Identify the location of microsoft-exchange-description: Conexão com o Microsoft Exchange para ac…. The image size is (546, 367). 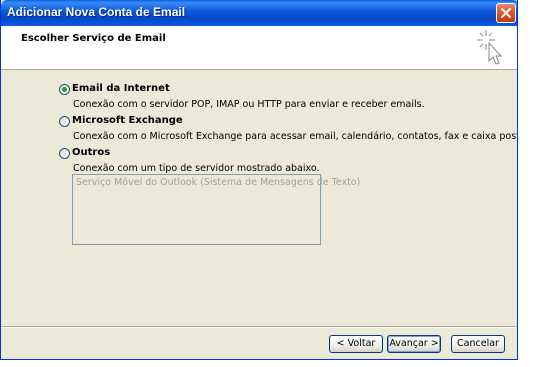
(295, 136).